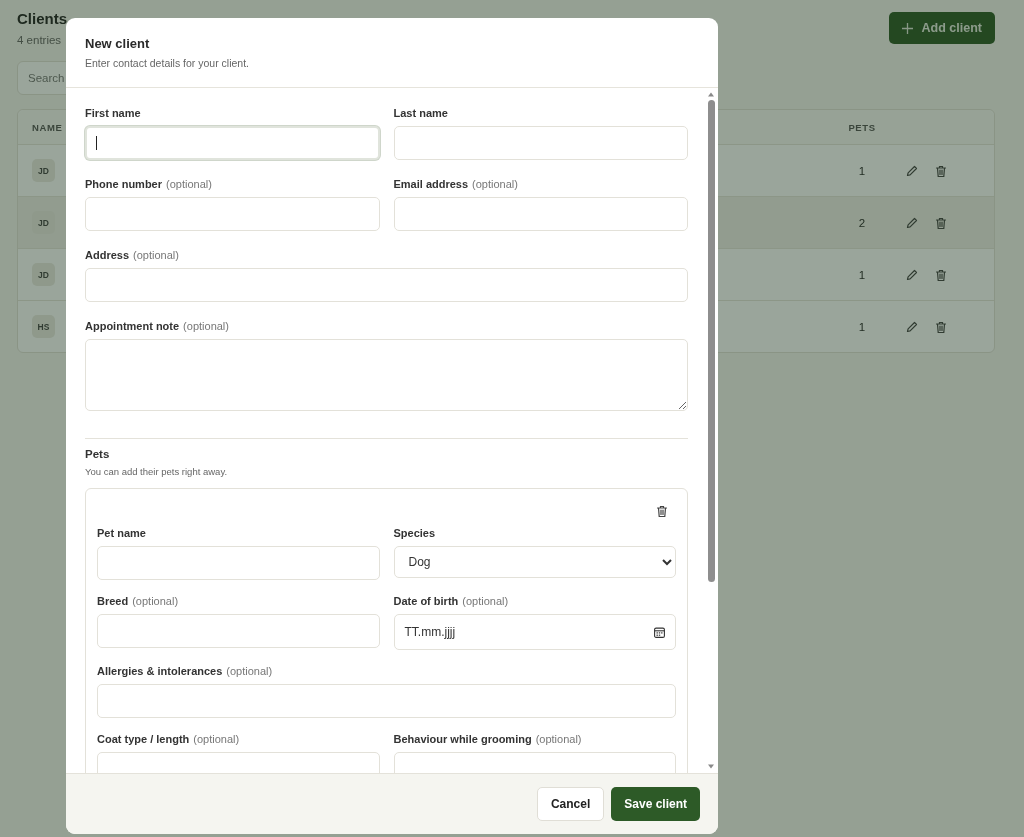  What do you see at coordinates (113, 113) in the screenshot?
I see `field-label: First name` at bounding box center [113, 113].